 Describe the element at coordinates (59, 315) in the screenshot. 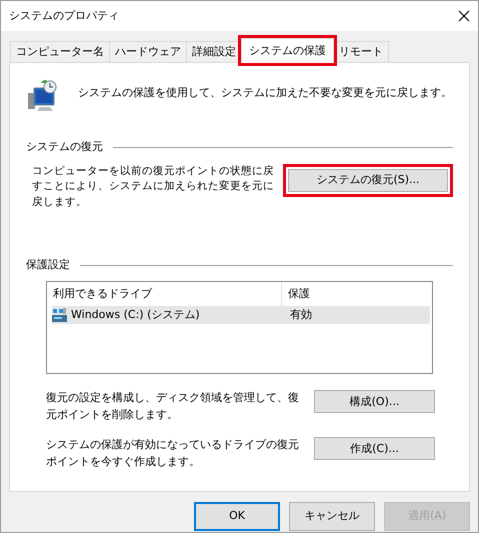

I see `drive-icon` at that location.